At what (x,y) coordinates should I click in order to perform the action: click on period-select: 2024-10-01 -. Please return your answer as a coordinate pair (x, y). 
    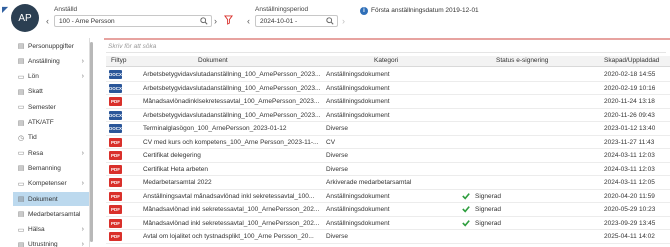
    Looking at the image, I should click on (296, 21).